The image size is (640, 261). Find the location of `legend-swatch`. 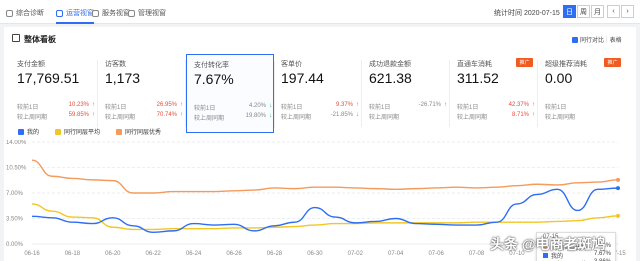

legend-swatch is located at coordinates (119, 132).